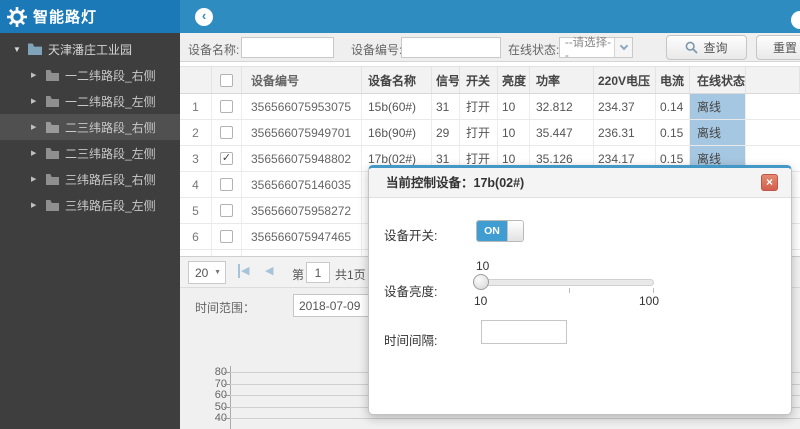 This screenshot has width=800, height=429. I want to click on online-state-value: --请选择--, so click(588, 49).